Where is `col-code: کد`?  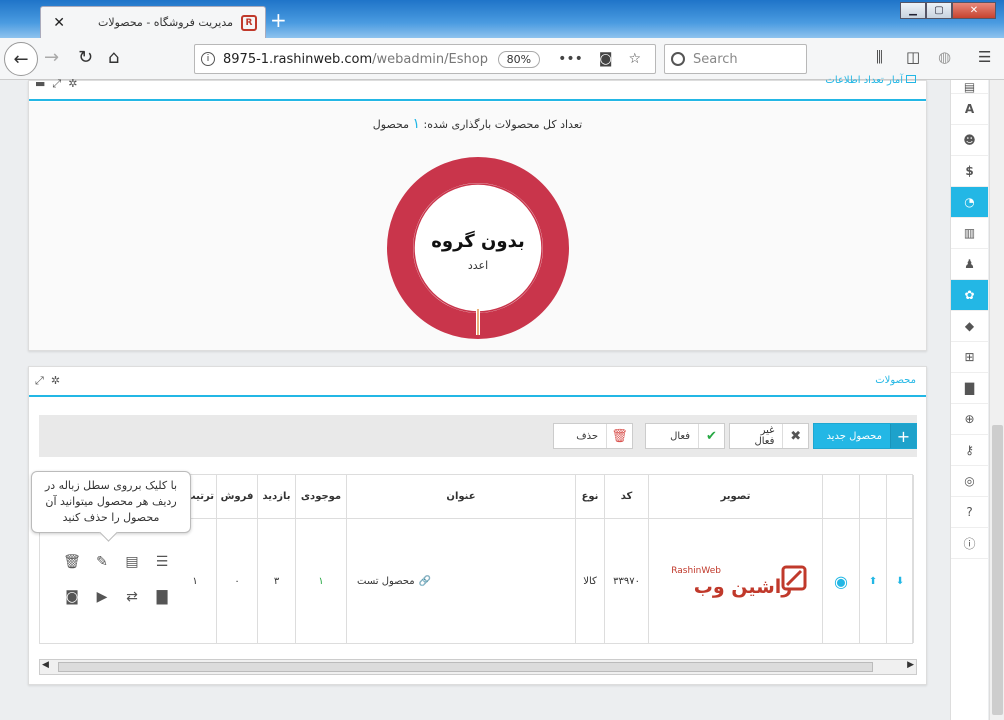
col-code: کد is located at coordinates (627, 497).